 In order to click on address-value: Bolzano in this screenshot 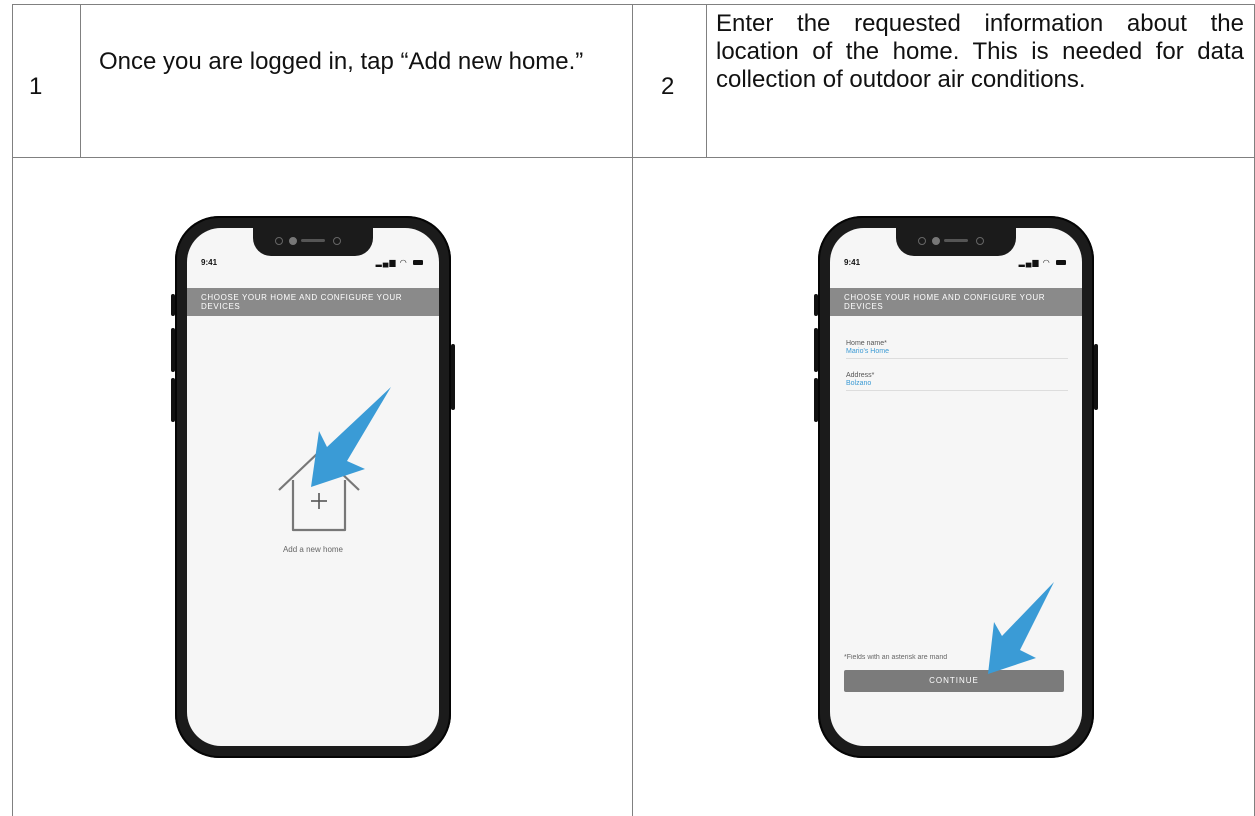, I will do `click(957, 384)`.